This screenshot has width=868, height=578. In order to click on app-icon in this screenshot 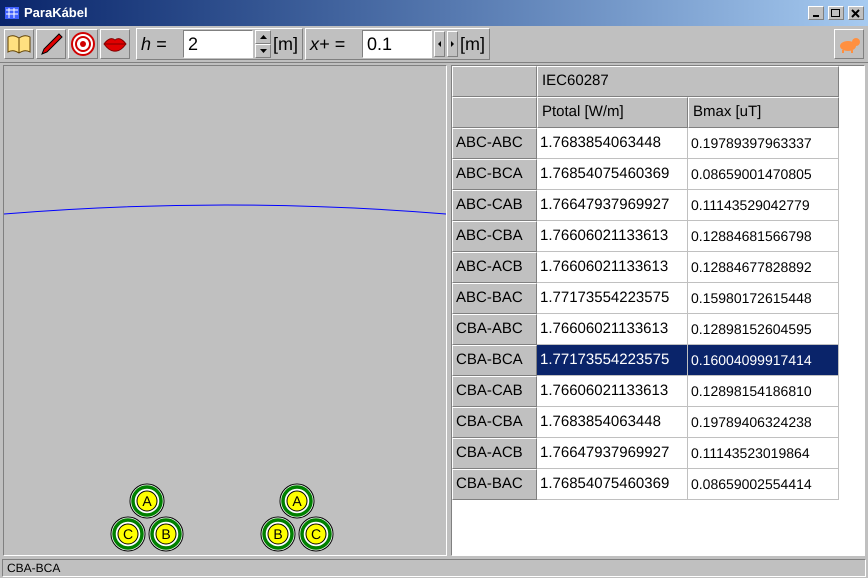, I will do `click(12, 13)`.